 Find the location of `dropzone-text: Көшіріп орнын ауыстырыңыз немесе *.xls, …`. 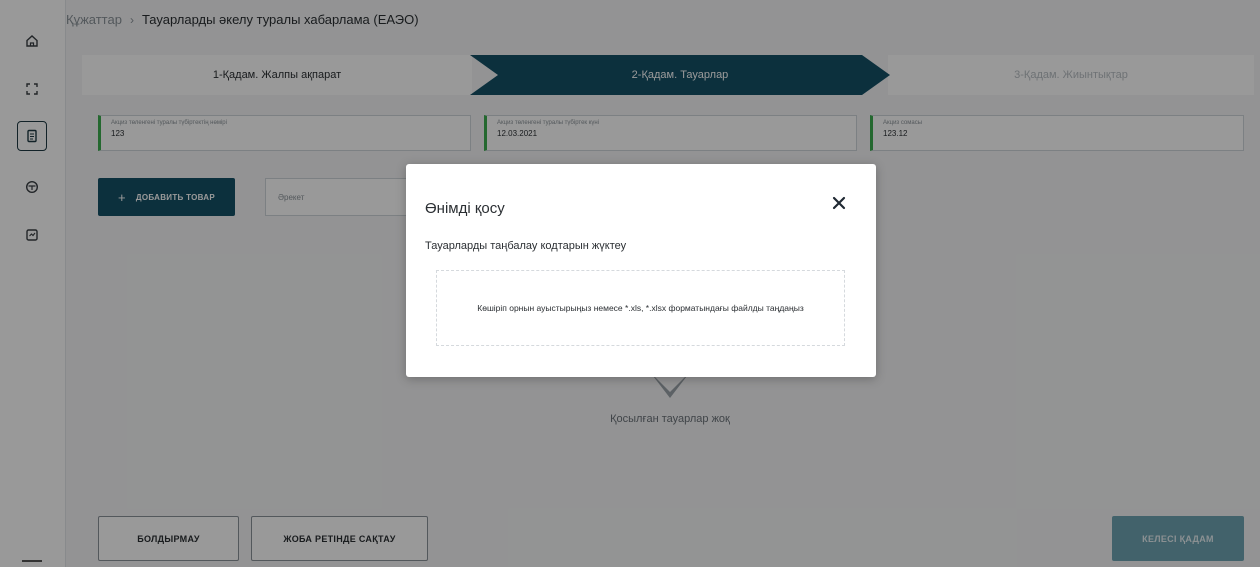

dropzone-text: Көшіріп орнын ауыстырыңыз немесе *.xls, … is located at coordinates (640, 308).